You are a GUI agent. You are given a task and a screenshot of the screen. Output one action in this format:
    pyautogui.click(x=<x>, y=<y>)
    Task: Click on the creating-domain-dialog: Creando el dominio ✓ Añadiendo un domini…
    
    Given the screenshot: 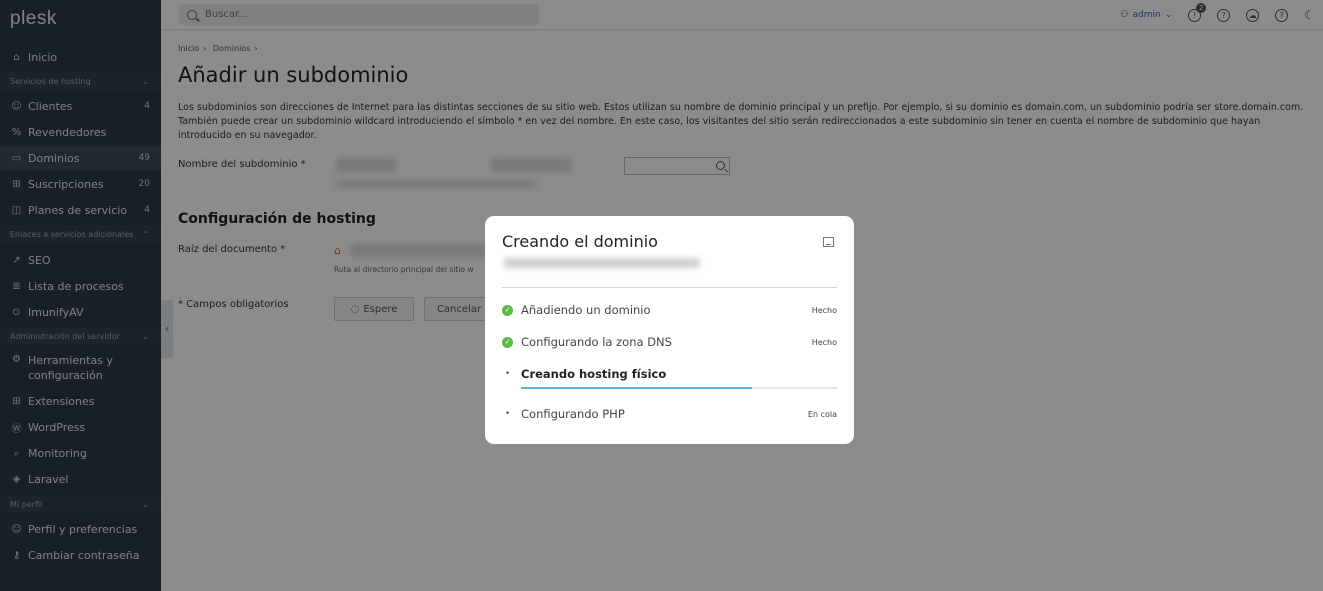 What is the action you would take?
    pyautogui.click(x=669, y=330)
    